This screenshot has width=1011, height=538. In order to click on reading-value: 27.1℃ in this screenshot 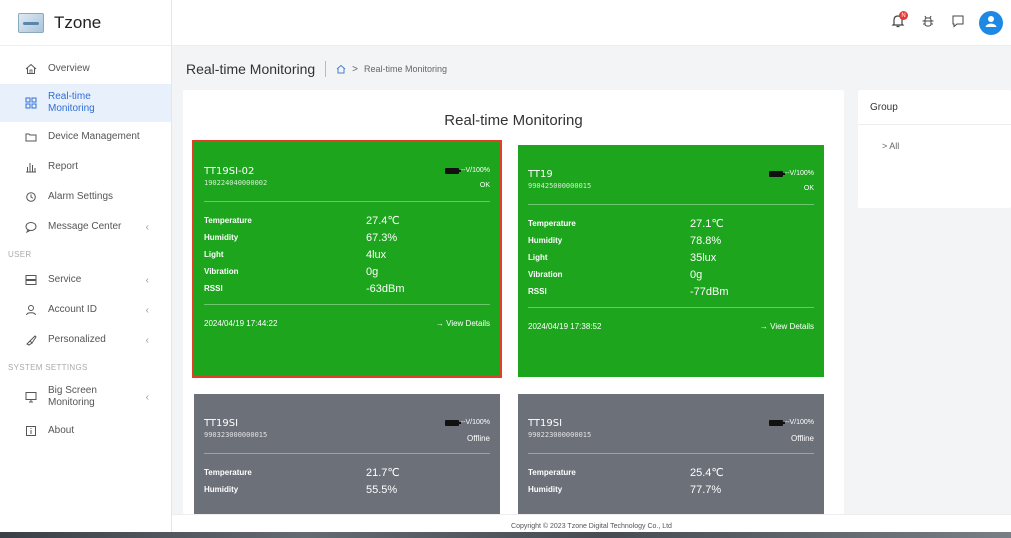, I will do `click(707, 224)`.